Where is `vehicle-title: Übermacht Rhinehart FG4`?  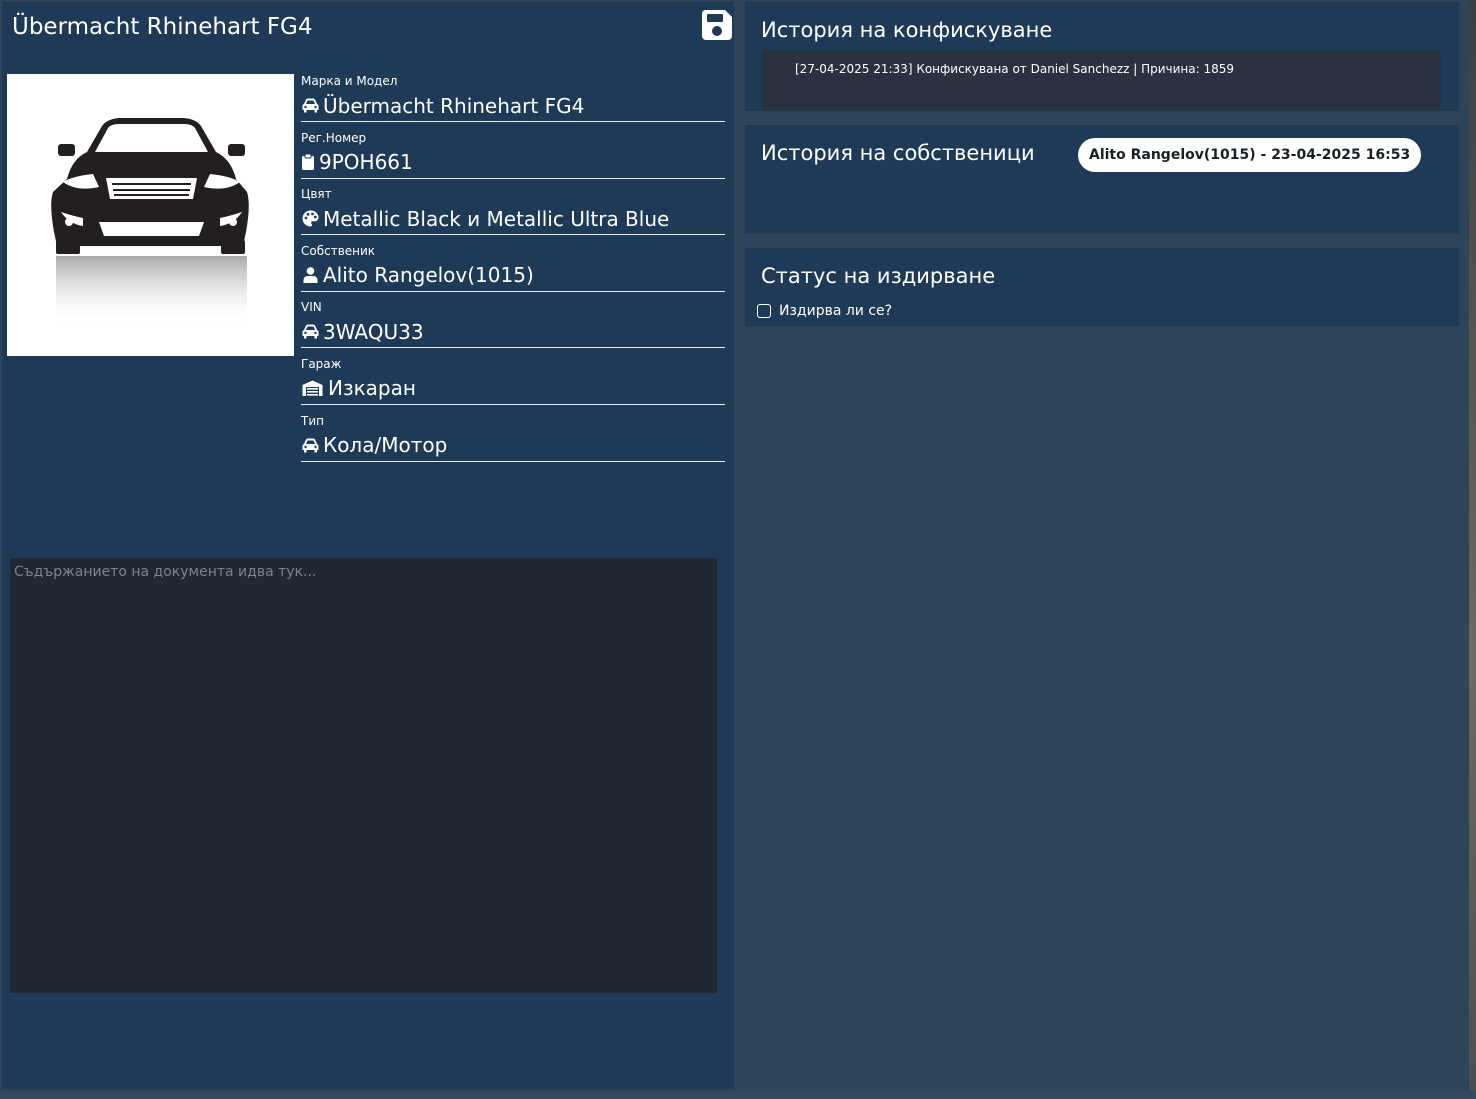
vehicle-title: Übermacht Rhinehart FG4 is located at coordinates (162, 27).